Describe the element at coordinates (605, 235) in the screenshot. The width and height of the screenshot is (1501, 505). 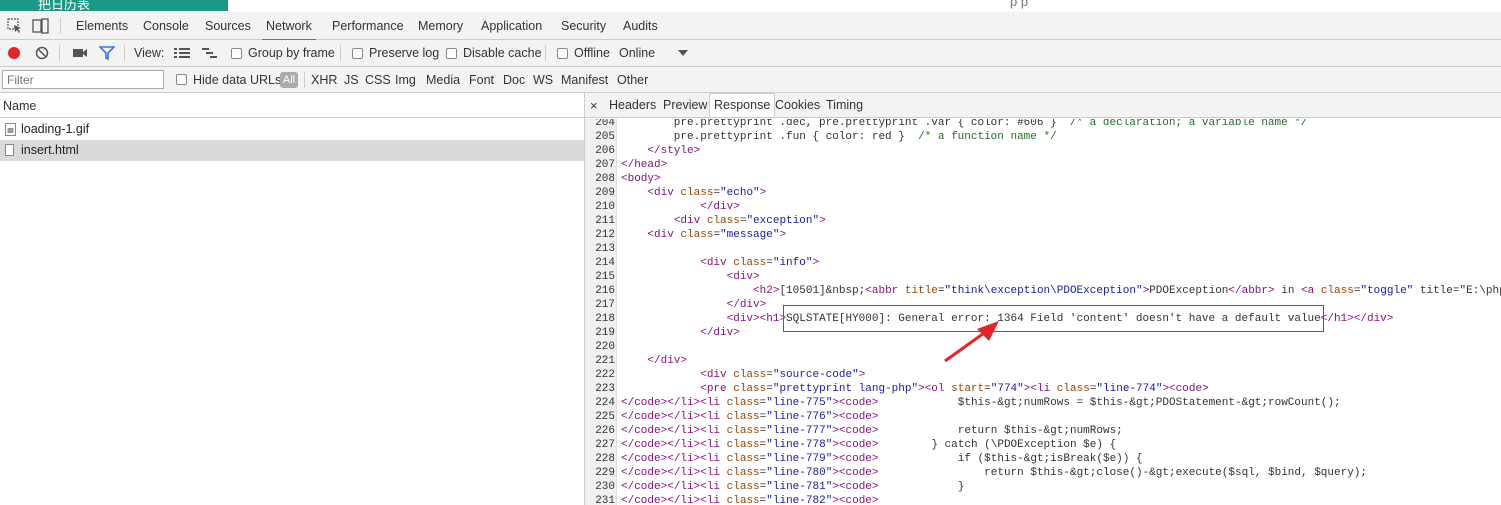
I see `line-number: 212` at that location.